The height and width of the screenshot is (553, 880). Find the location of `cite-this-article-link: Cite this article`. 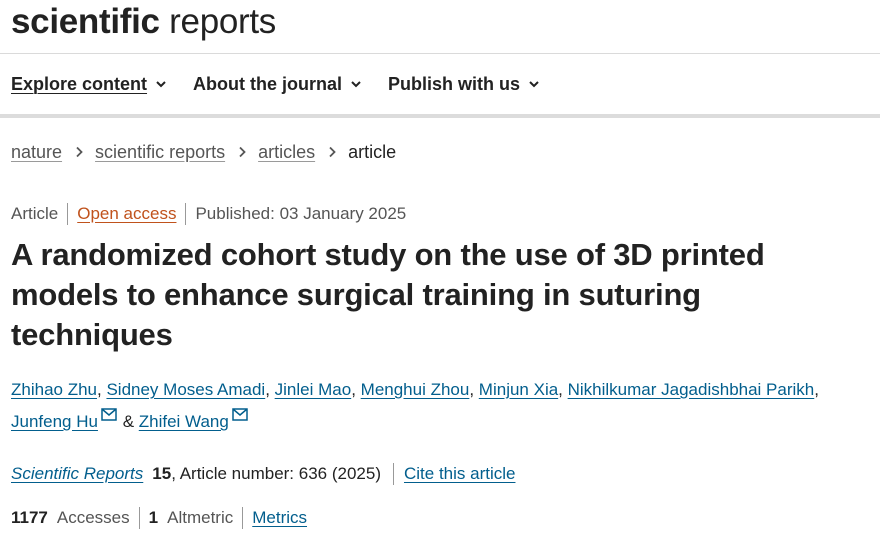

cite-this-article-link: Cite this article is located at coordinates (459, 474).